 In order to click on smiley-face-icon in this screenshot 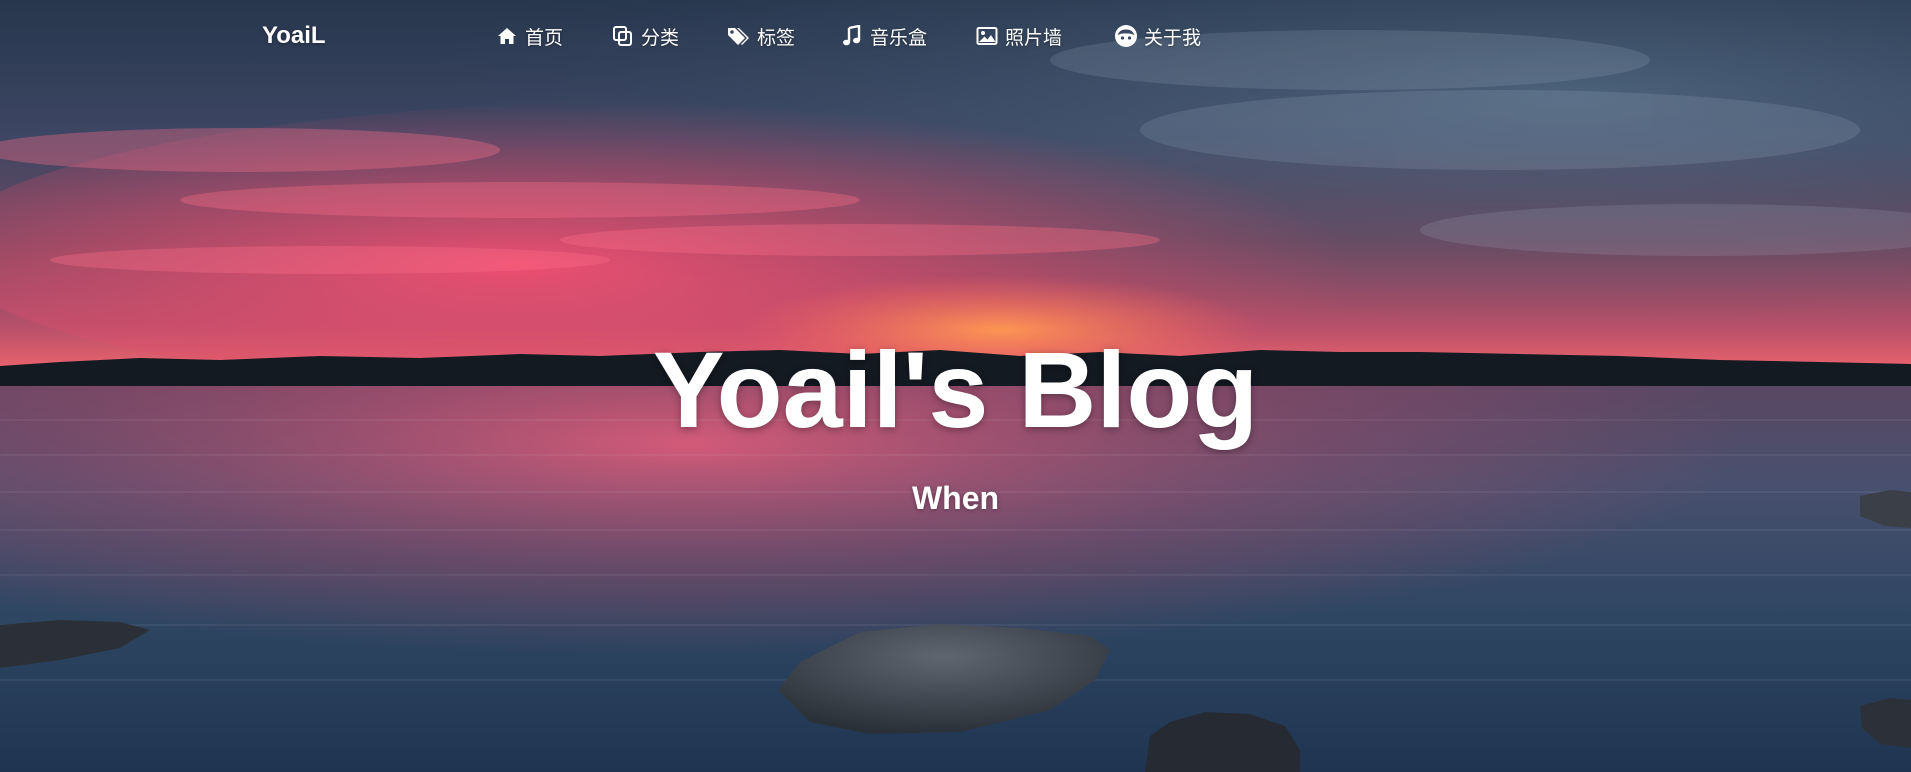, I will do `click(1126, 36)`.